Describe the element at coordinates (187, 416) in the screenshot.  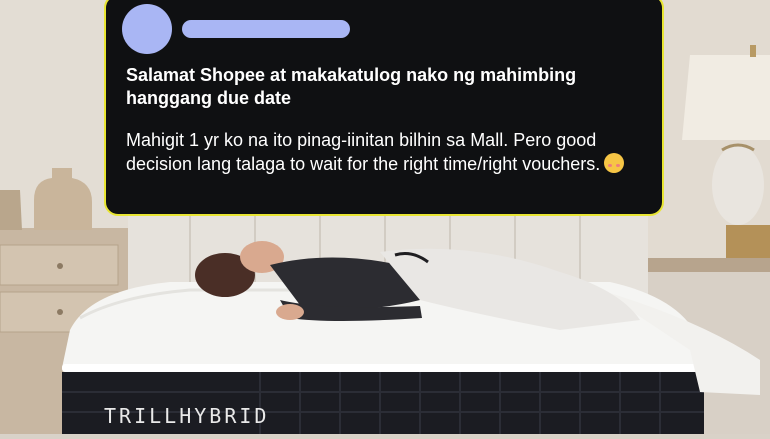
I see `mattress-brand-label: TRILLHYBRID` at that location.